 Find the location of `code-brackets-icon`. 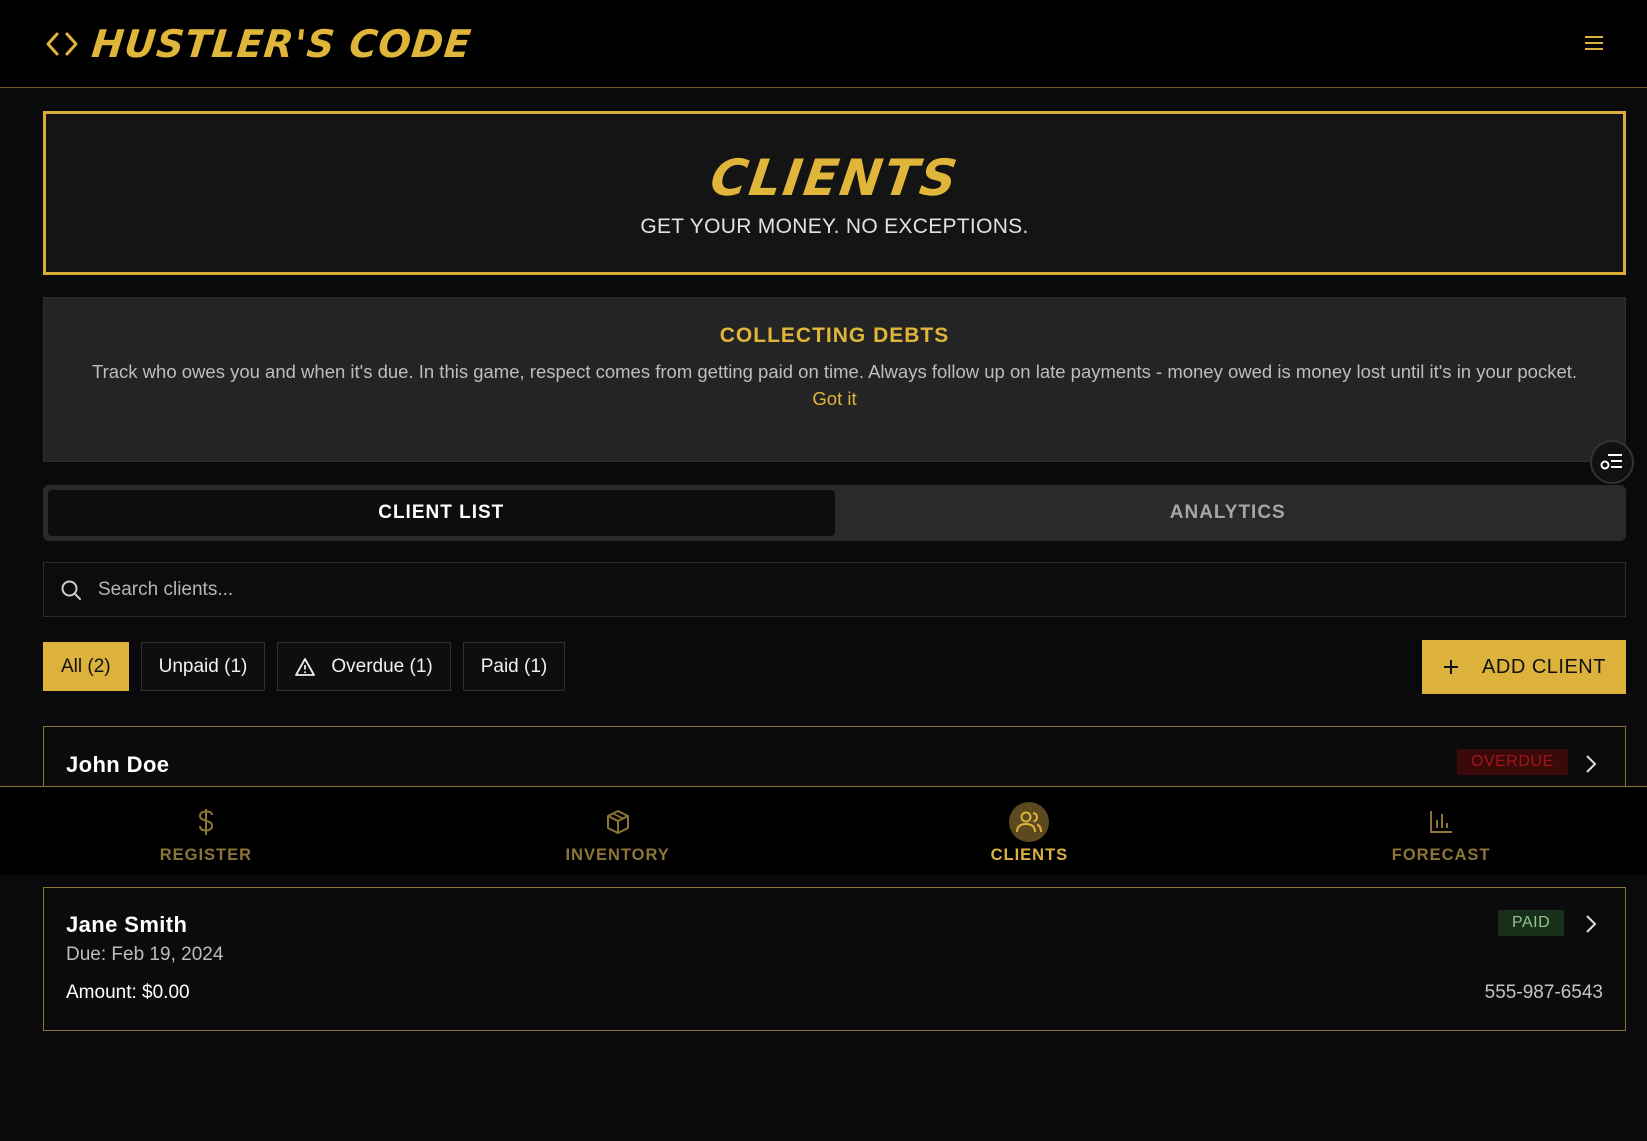

code-brackets-icon is located at coordinates (62, 43).